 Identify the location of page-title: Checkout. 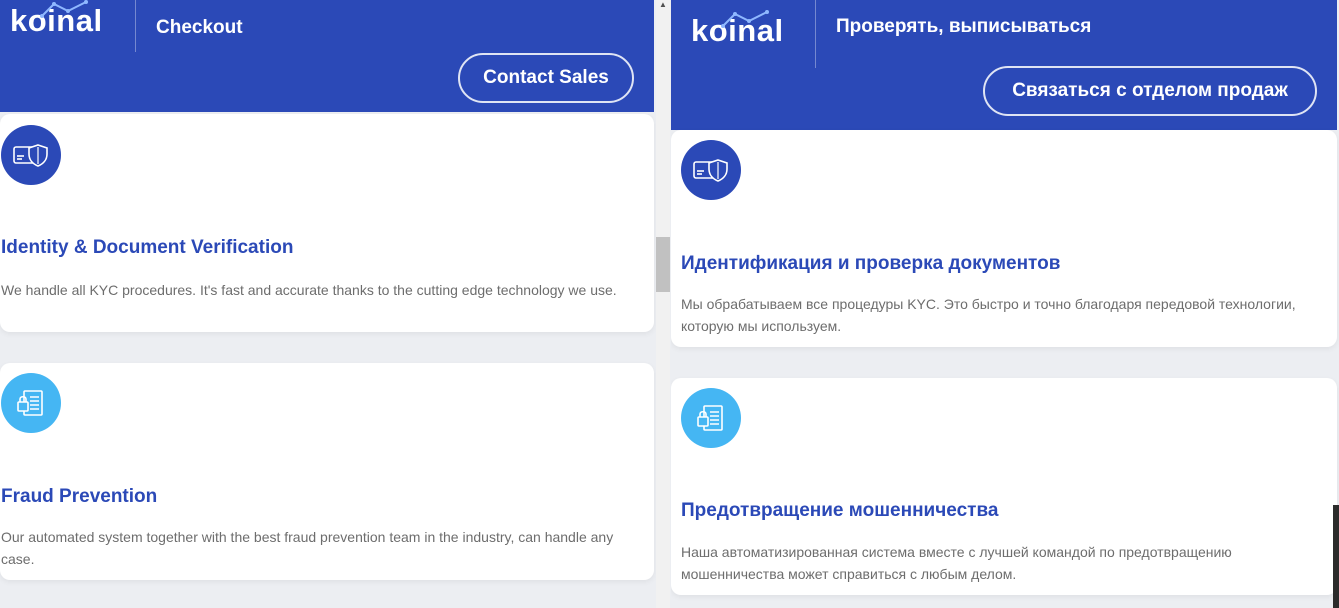
(199, 27).